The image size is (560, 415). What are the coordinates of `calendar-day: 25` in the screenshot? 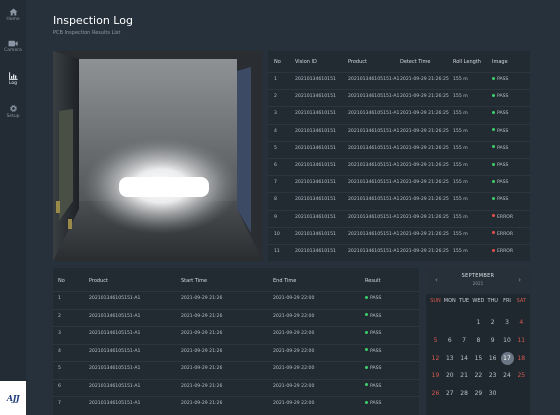 It's located at (521, 375).